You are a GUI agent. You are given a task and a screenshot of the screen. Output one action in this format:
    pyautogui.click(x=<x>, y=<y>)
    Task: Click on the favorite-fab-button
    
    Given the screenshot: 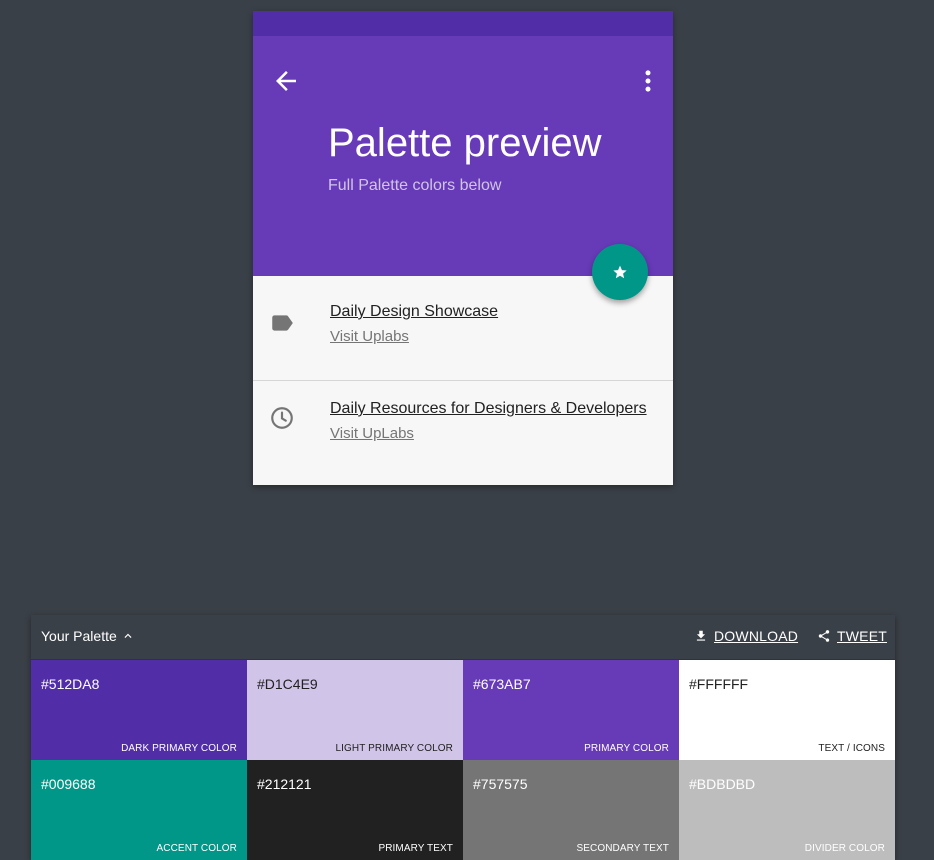 What is the action you would take?
    pyautogui.click(x=620, y=272)
    